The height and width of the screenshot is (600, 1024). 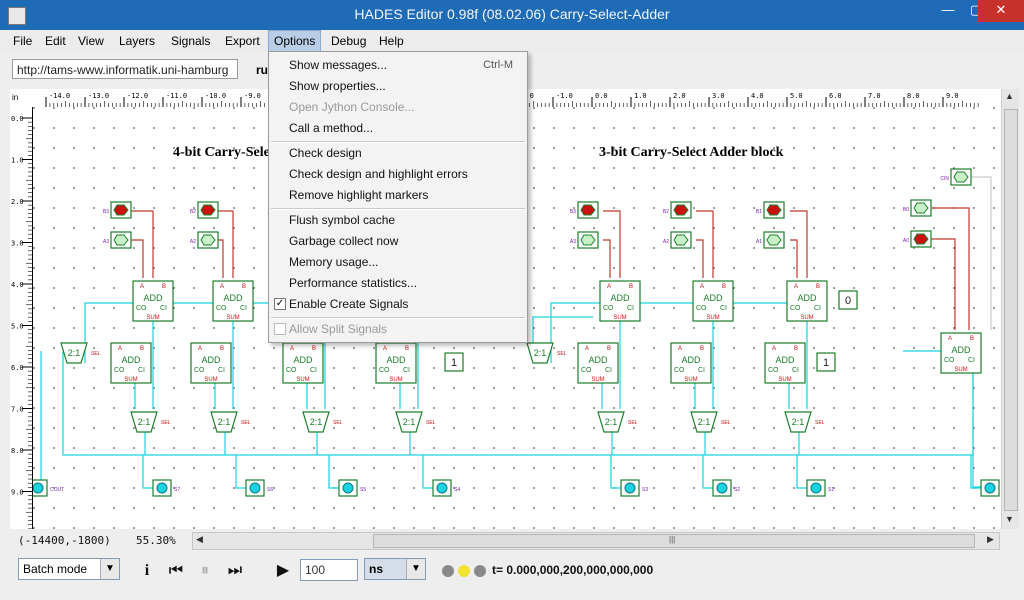 What do you see at coordinates (235, 571) in the screenshot?
I see `fast-forward-icon: ⏭` at bounding box center [235, 571].